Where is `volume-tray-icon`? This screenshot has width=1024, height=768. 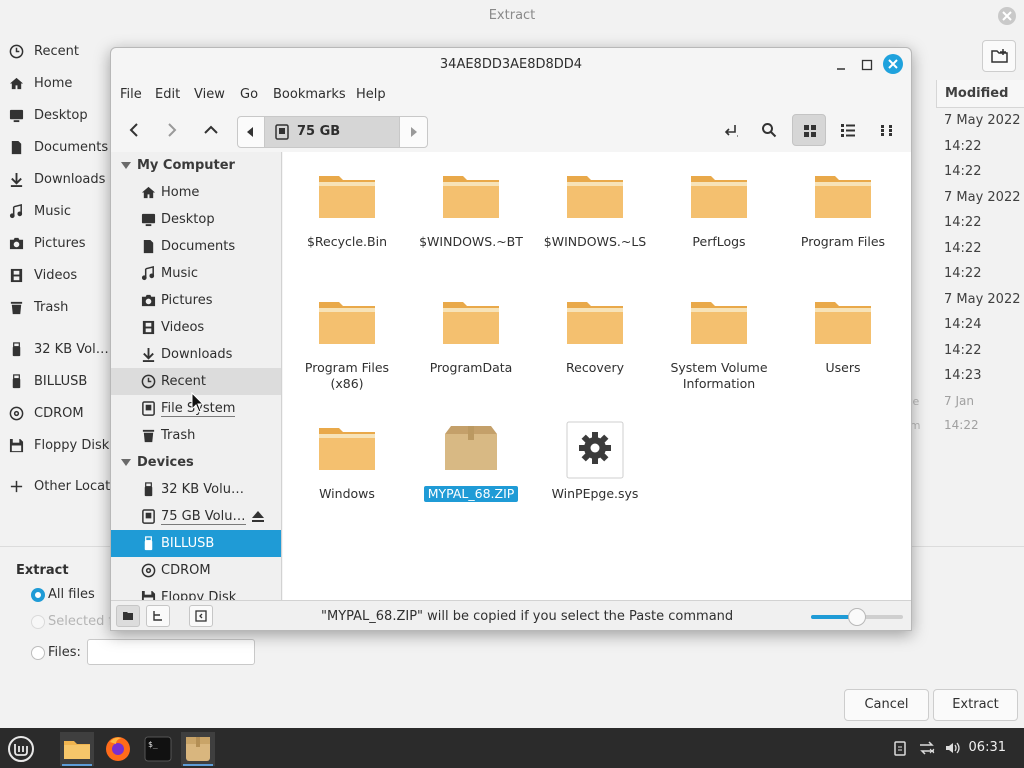 volume-tray-icon is located at coordinates (953, 748).